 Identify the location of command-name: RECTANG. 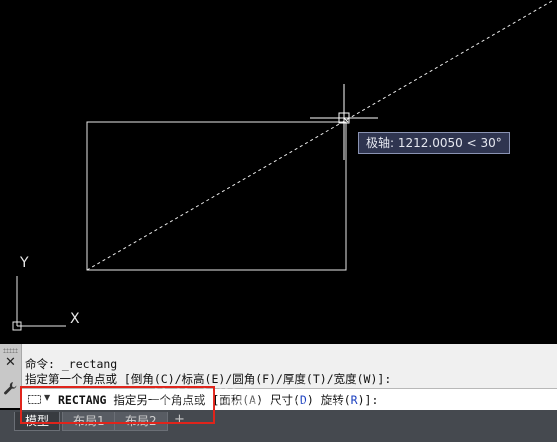
(82, 400).